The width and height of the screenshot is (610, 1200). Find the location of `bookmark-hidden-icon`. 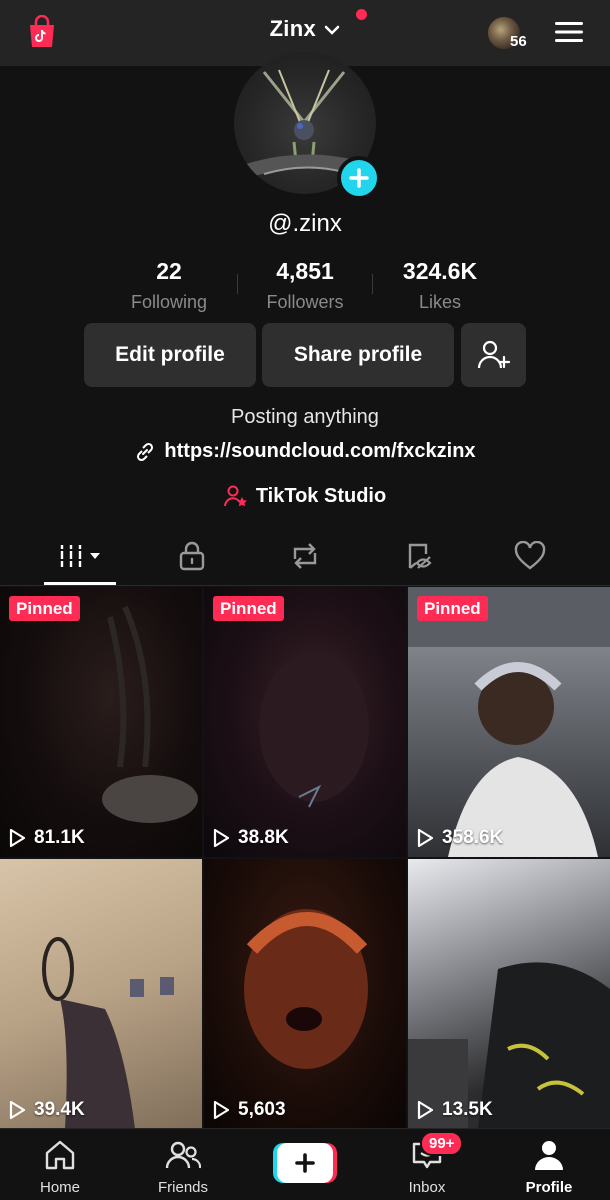

bookmark-hidden-icon is located at coordinates (420, 556).